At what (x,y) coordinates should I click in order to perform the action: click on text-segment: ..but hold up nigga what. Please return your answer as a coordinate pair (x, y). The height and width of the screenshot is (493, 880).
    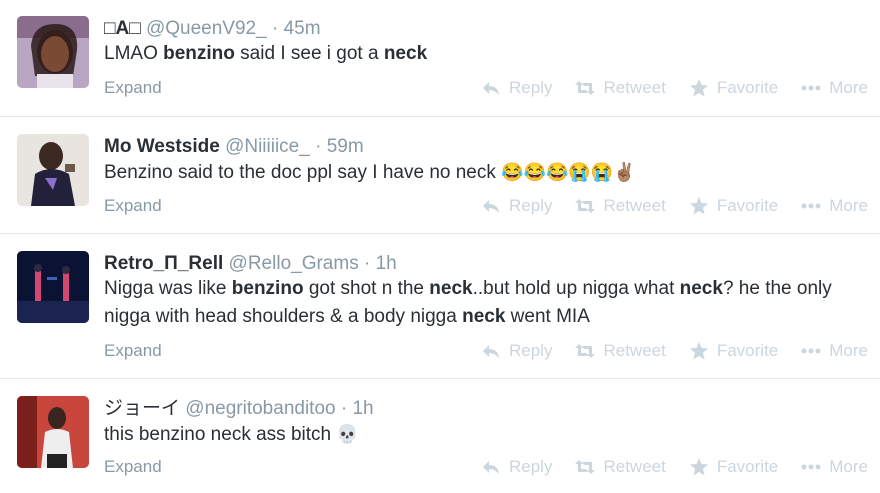
    Looking at the image, I should click on (576, 288).